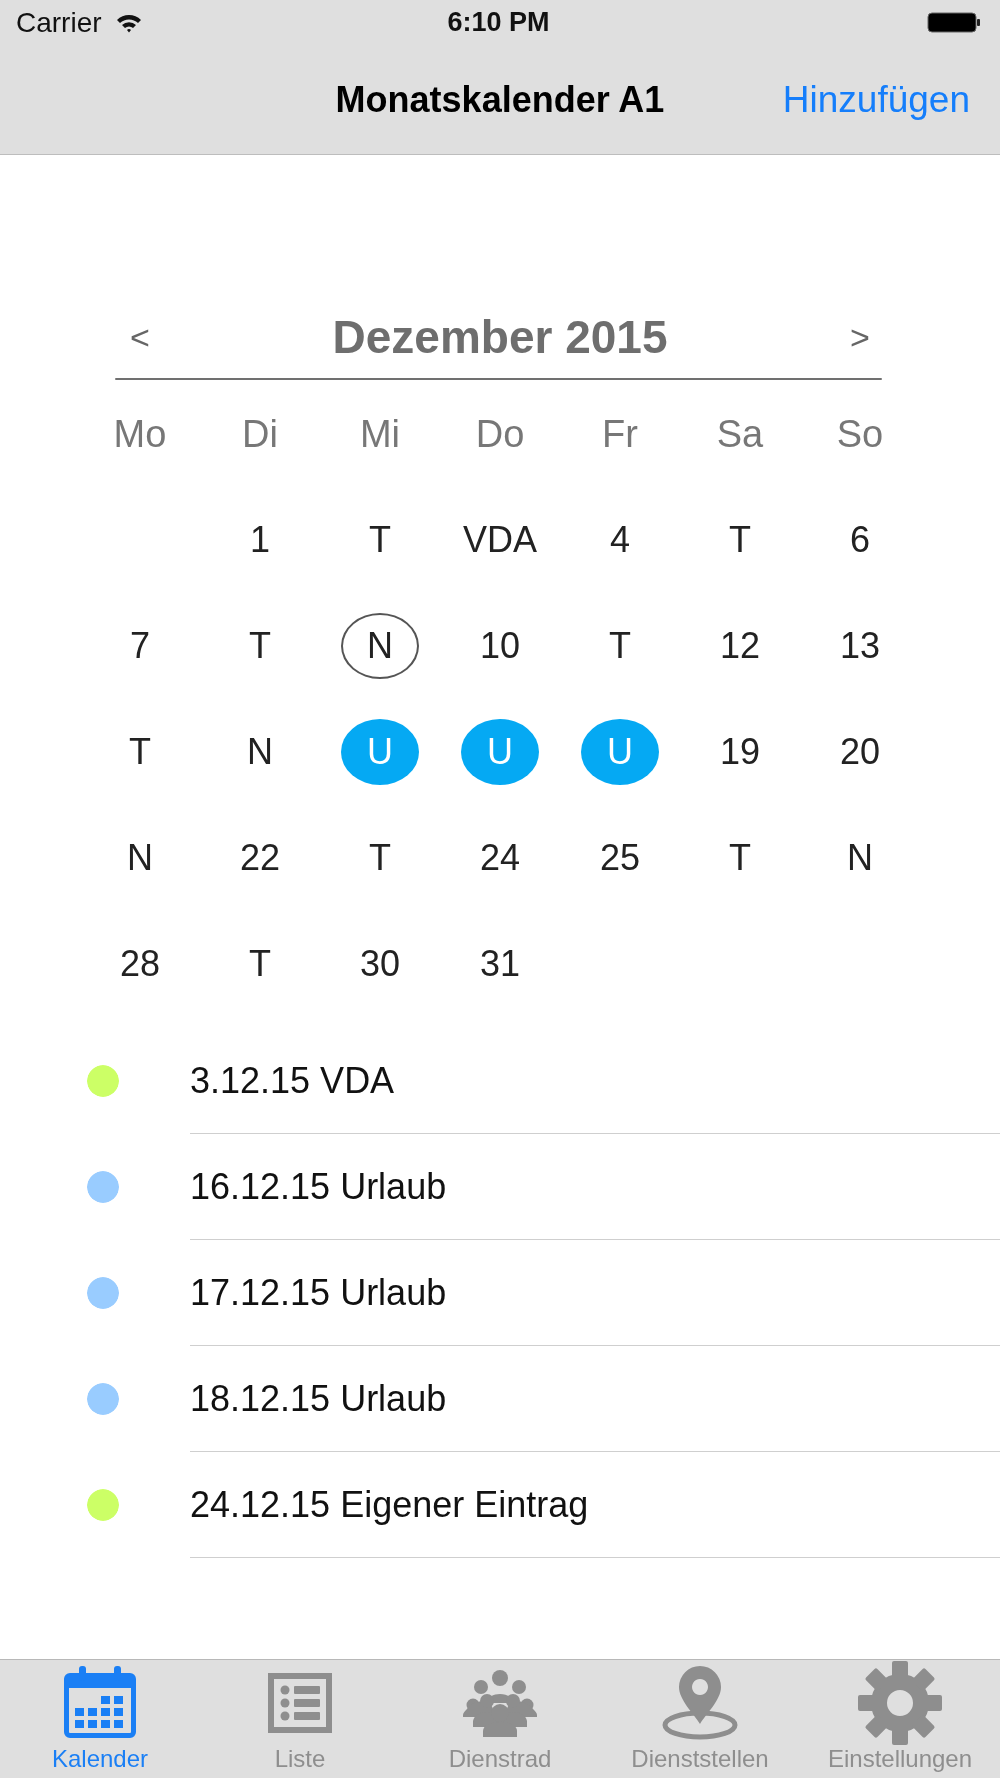 This screenshot has width=1000, height=1778. I want to click on people-icon, so click(500, 1703).